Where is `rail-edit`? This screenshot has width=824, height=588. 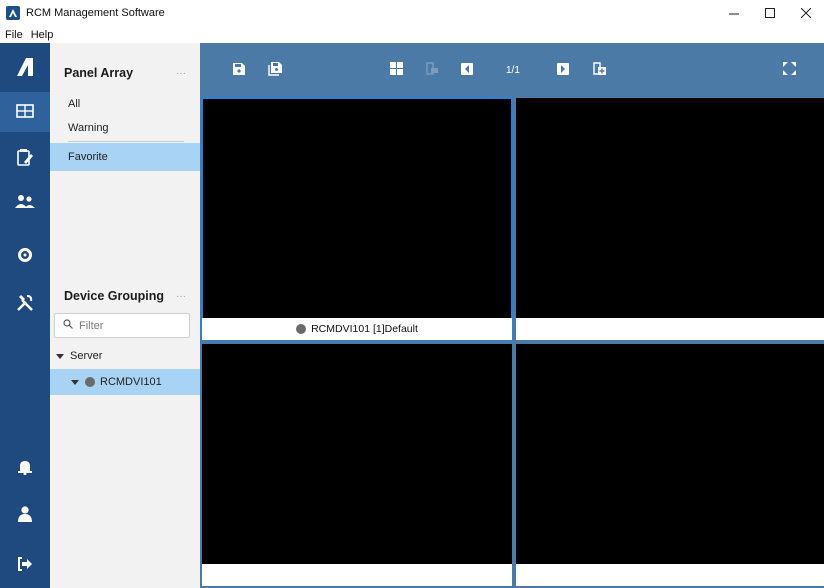
rail-edit is located at coordinates (25, 158).